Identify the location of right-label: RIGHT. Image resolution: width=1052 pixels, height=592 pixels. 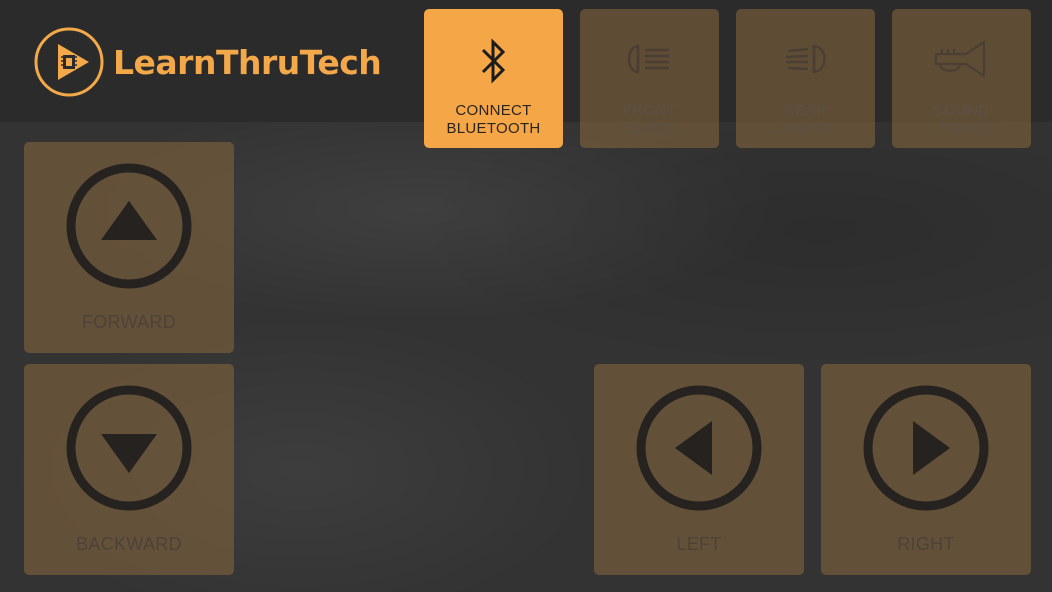
(926, 544).